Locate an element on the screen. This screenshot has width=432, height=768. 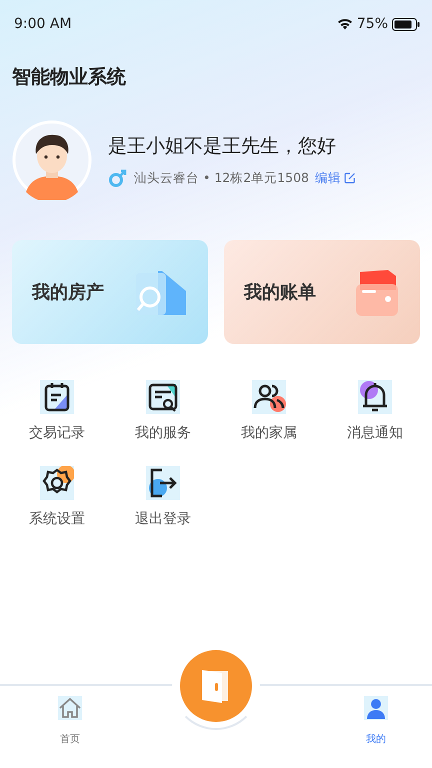
edit-icon is located at coordinates (350, 178).